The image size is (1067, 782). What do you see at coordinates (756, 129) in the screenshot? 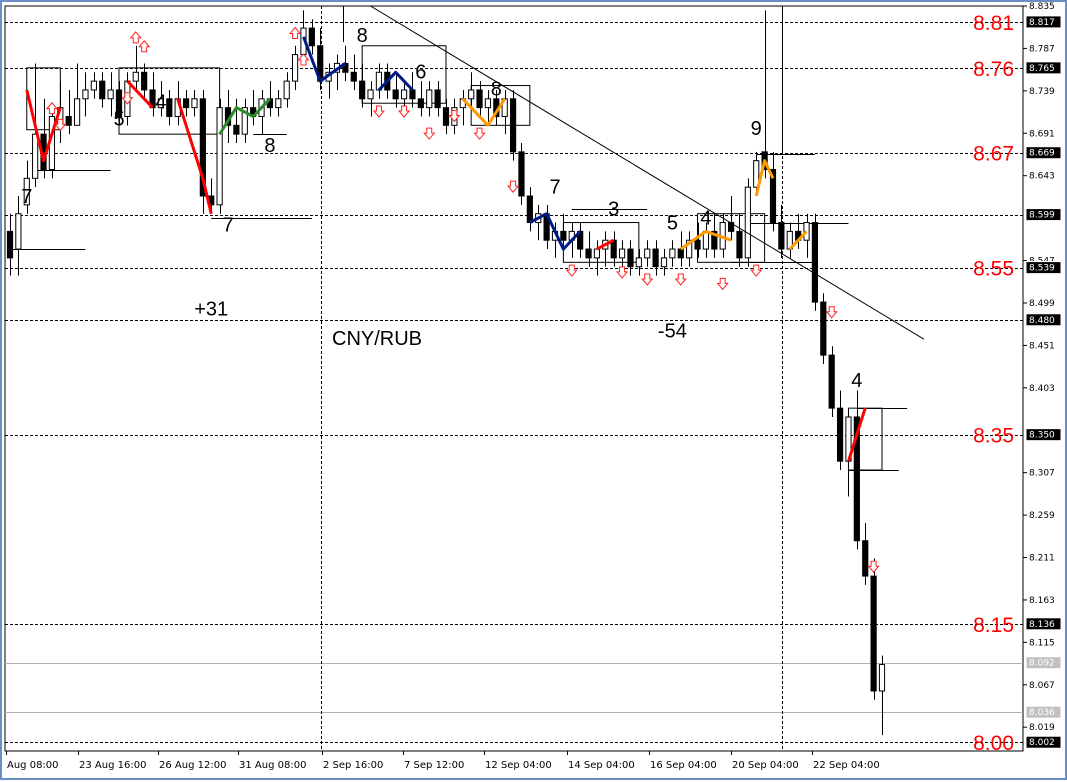
I see `wave-count-label: 9` at bounding box center [756, 129].